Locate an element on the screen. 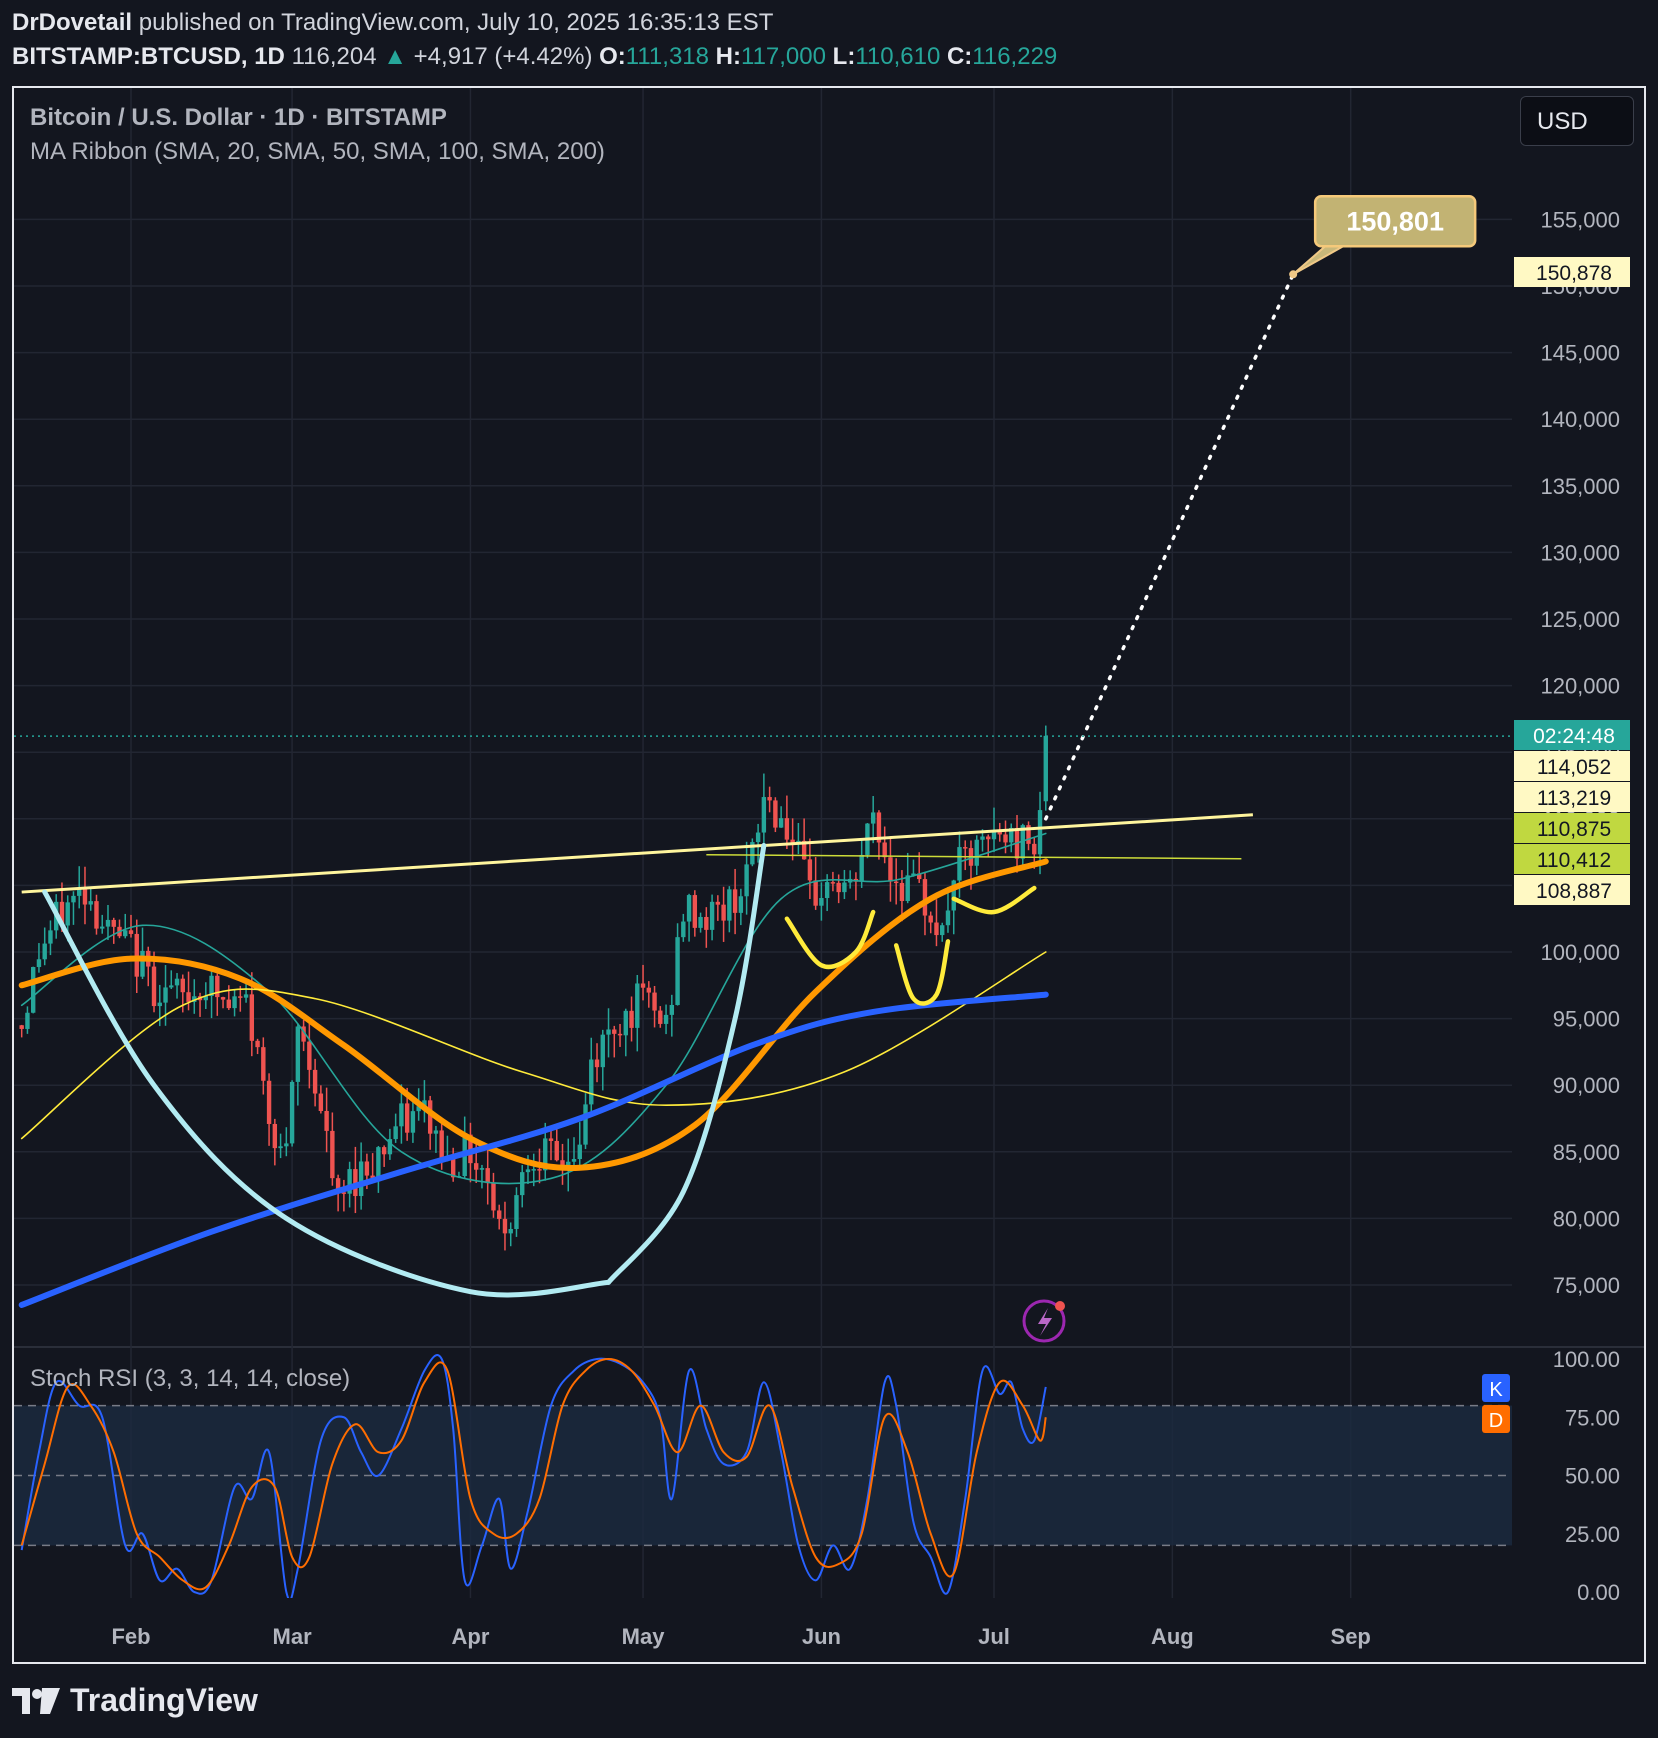 This screenshot has height=1738, width=1658. x-tick-label: May is located at coordinates (644, 1636).